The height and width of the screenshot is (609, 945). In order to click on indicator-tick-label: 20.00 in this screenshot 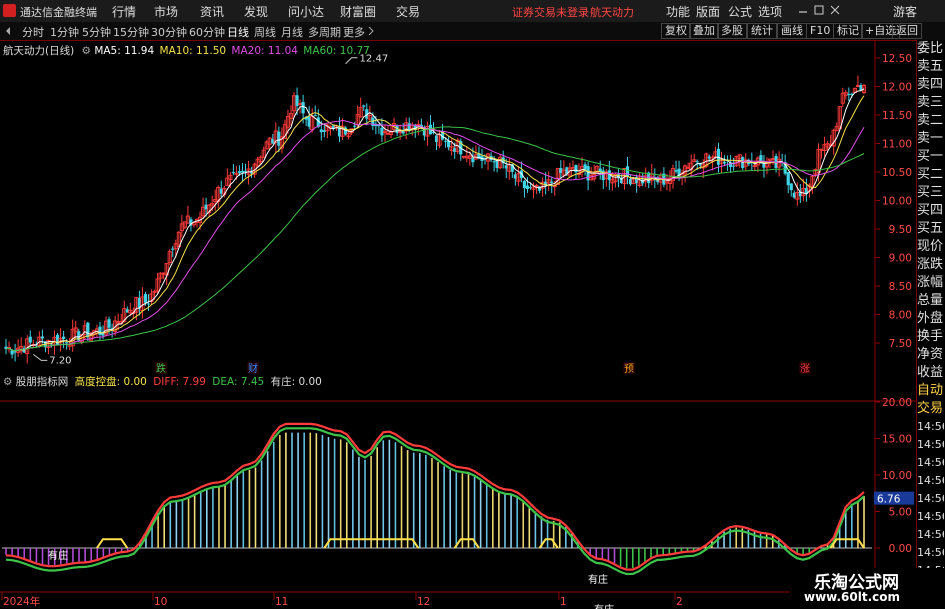, I will do `click(897, 403)`.